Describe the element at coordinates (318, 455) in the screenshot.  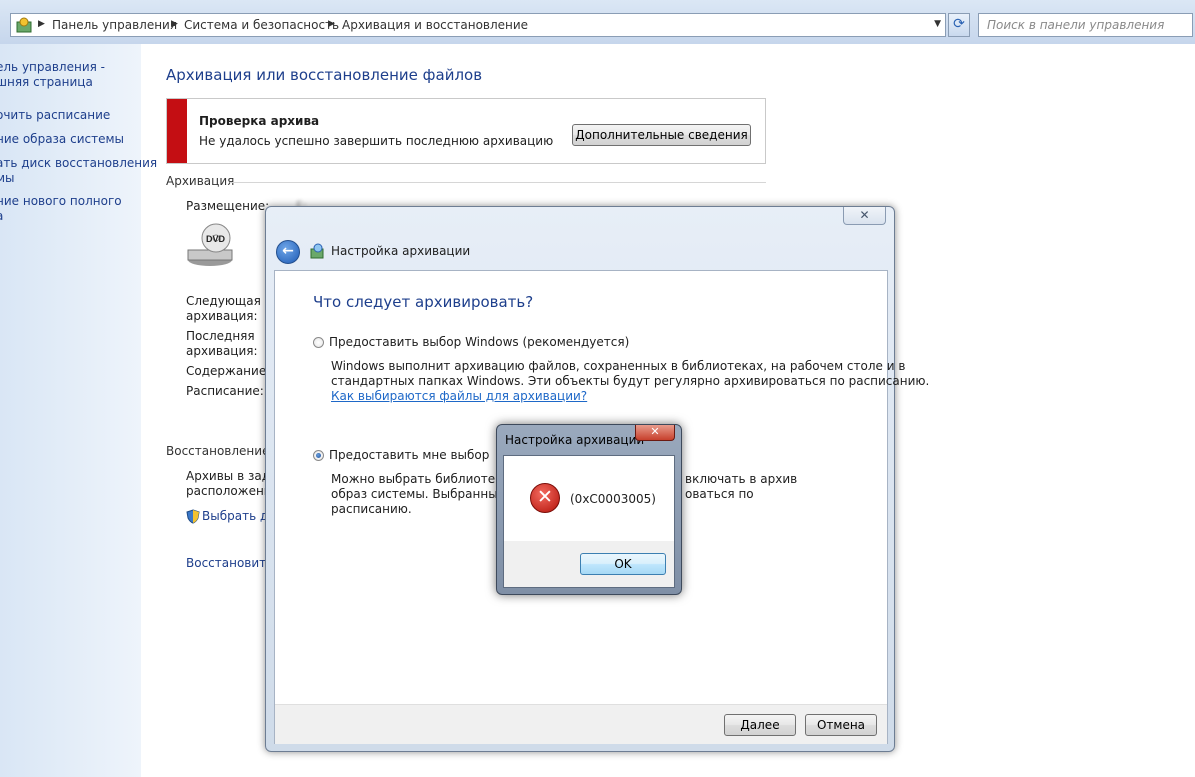
I see `radio-let-me-choose` at that location.